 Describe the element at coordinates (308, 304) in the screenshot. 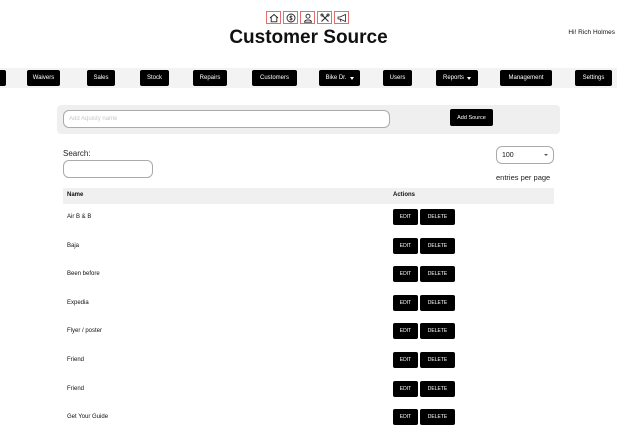

I see `table-row: Expedia EDIT DELETE` at that location.